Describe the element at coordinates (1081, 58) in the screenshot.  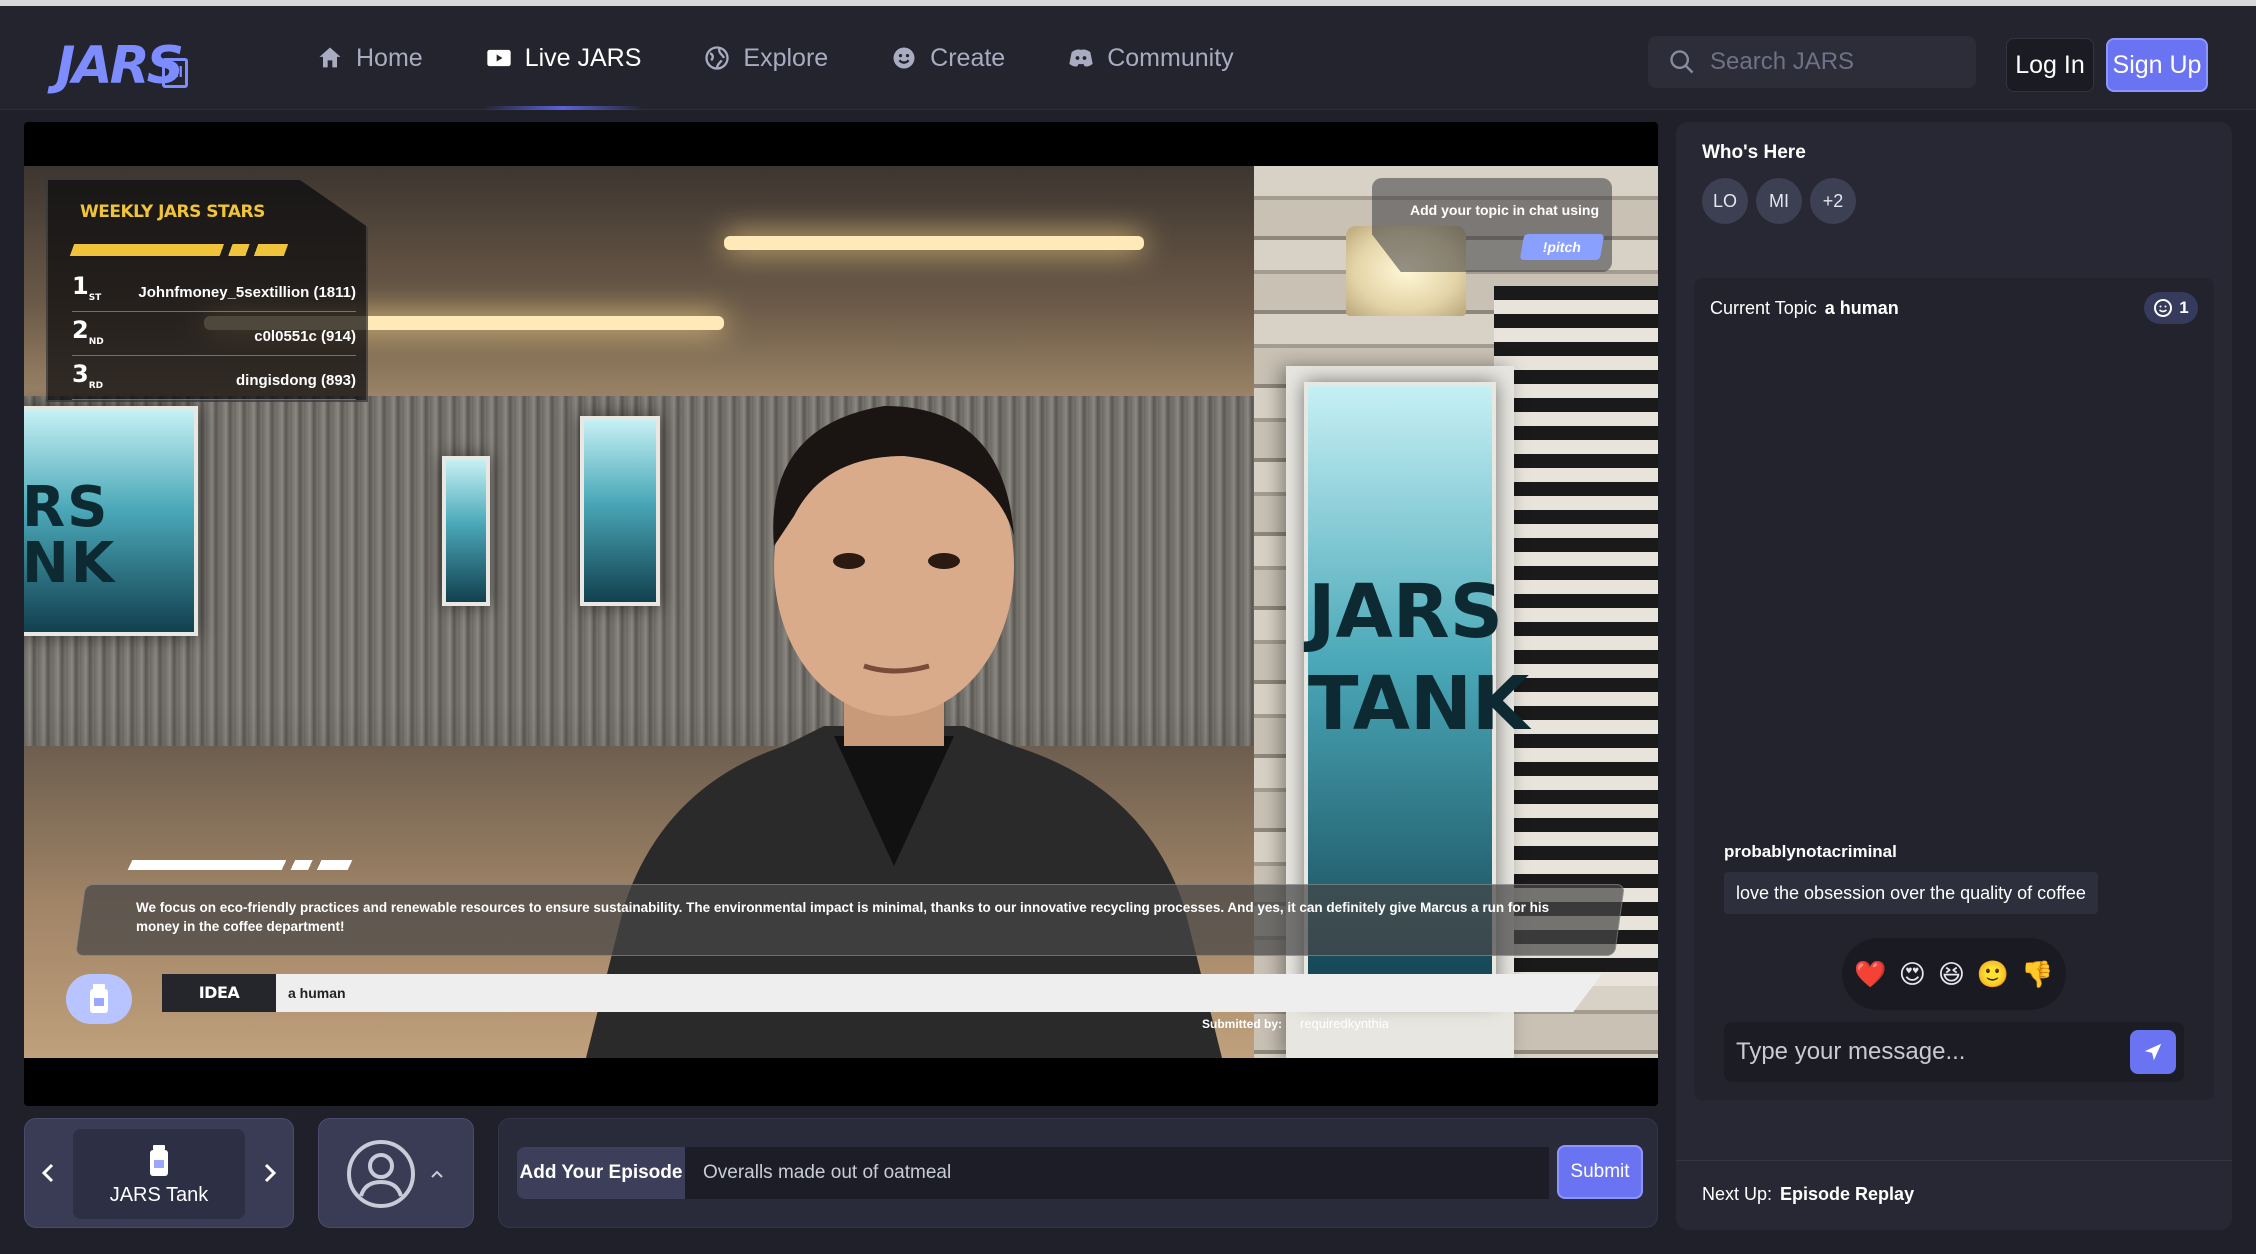
I see `discord-icon` at that location.